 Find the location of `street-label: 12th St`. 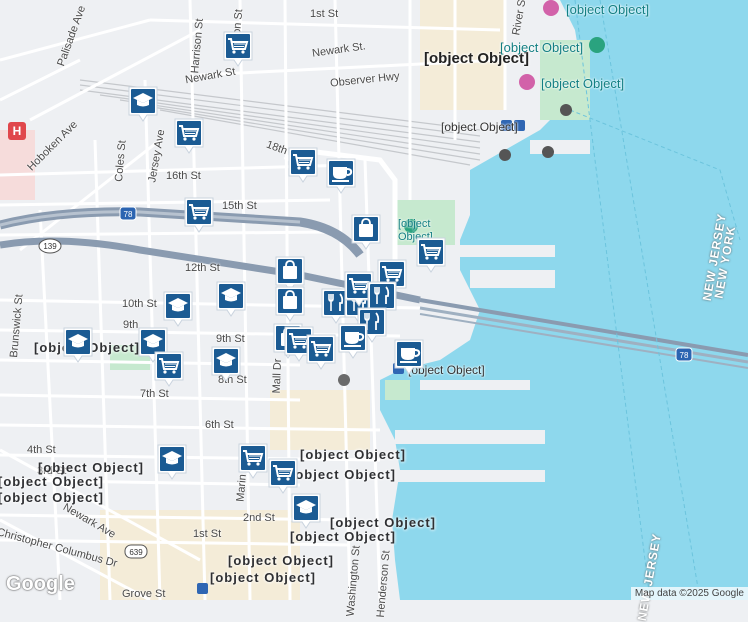

street-label: 12th St is located at coordinates (202, 268).